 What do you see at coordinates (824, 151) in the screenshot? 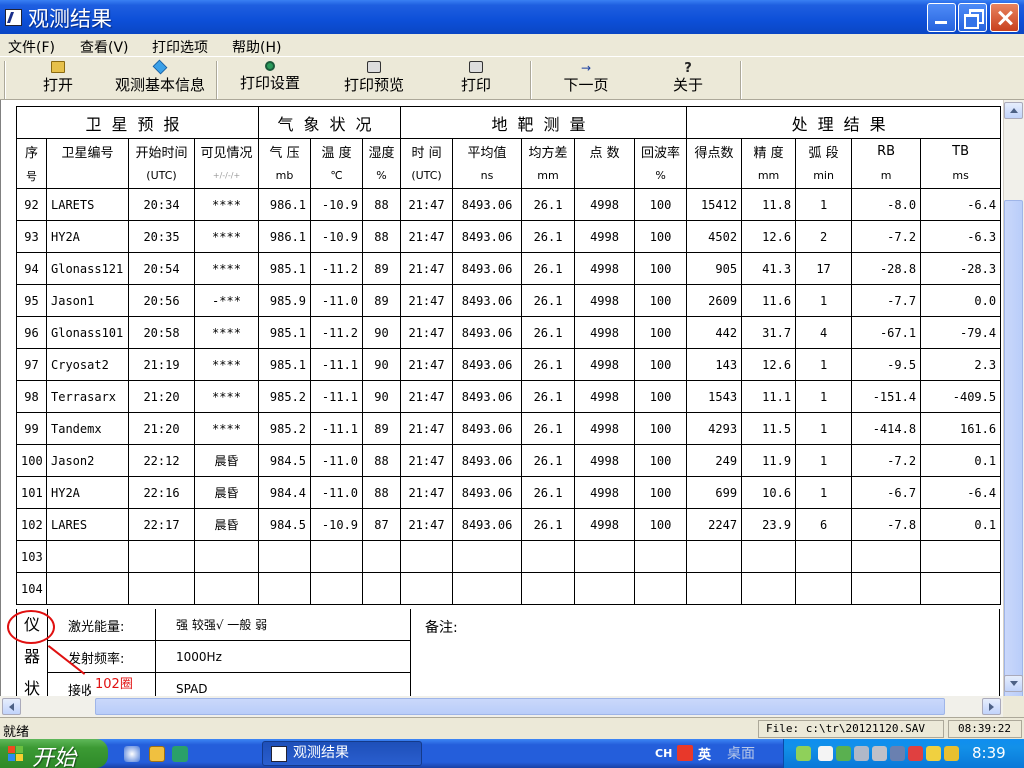
I see `column-header: 弧 段` at bounding box center [824, 151].